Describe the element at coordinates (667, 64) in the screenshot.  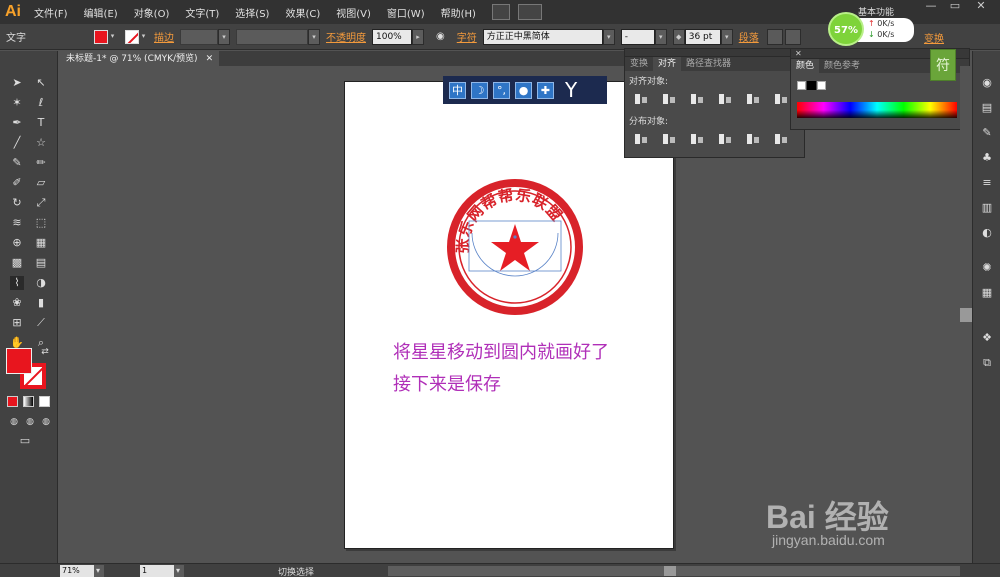
I see `tab-align: 对齐` at that location.